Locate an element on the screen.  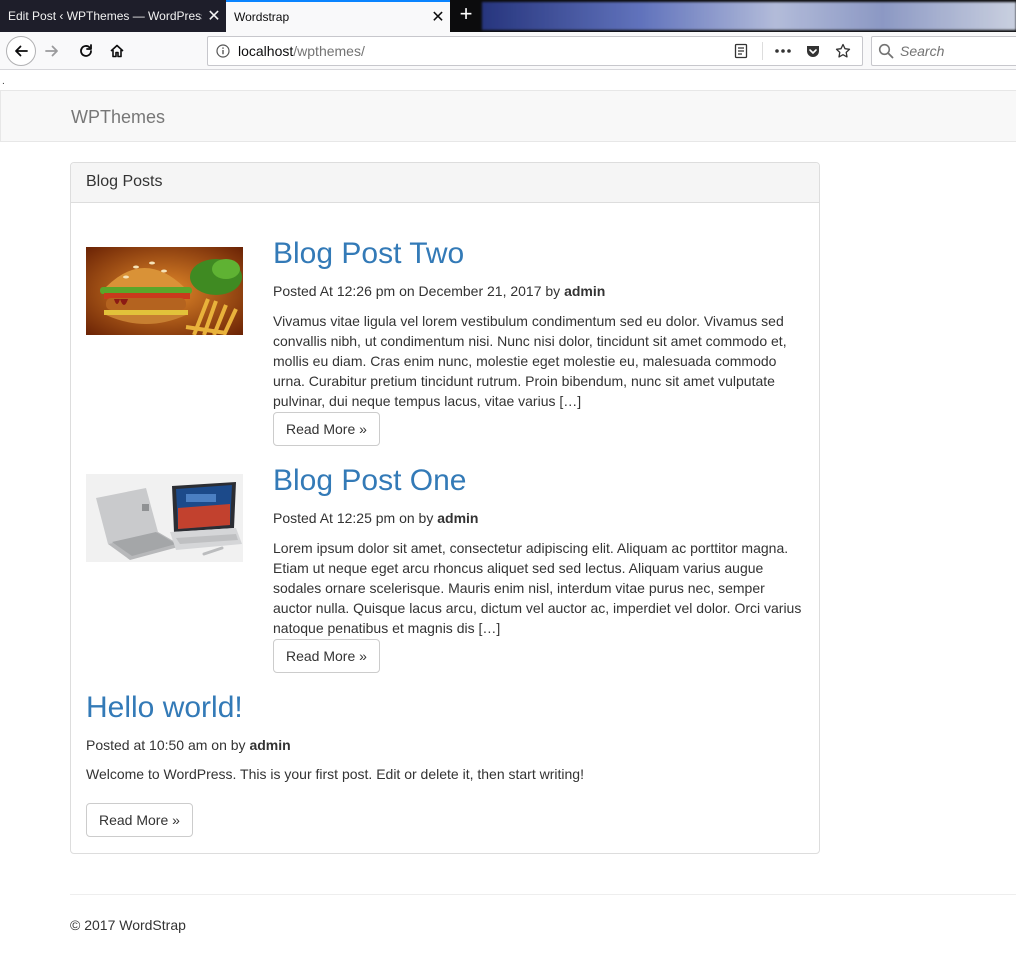
navigation-toolbar: localhost/wpthemes/ Search is located at coordinates (508, 51).